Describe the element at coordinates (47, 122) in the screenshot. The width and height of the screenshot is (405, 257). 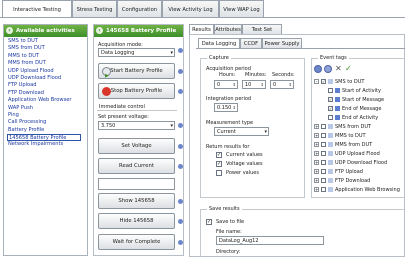
I see `activity-list-item: Call Processing` at that location.